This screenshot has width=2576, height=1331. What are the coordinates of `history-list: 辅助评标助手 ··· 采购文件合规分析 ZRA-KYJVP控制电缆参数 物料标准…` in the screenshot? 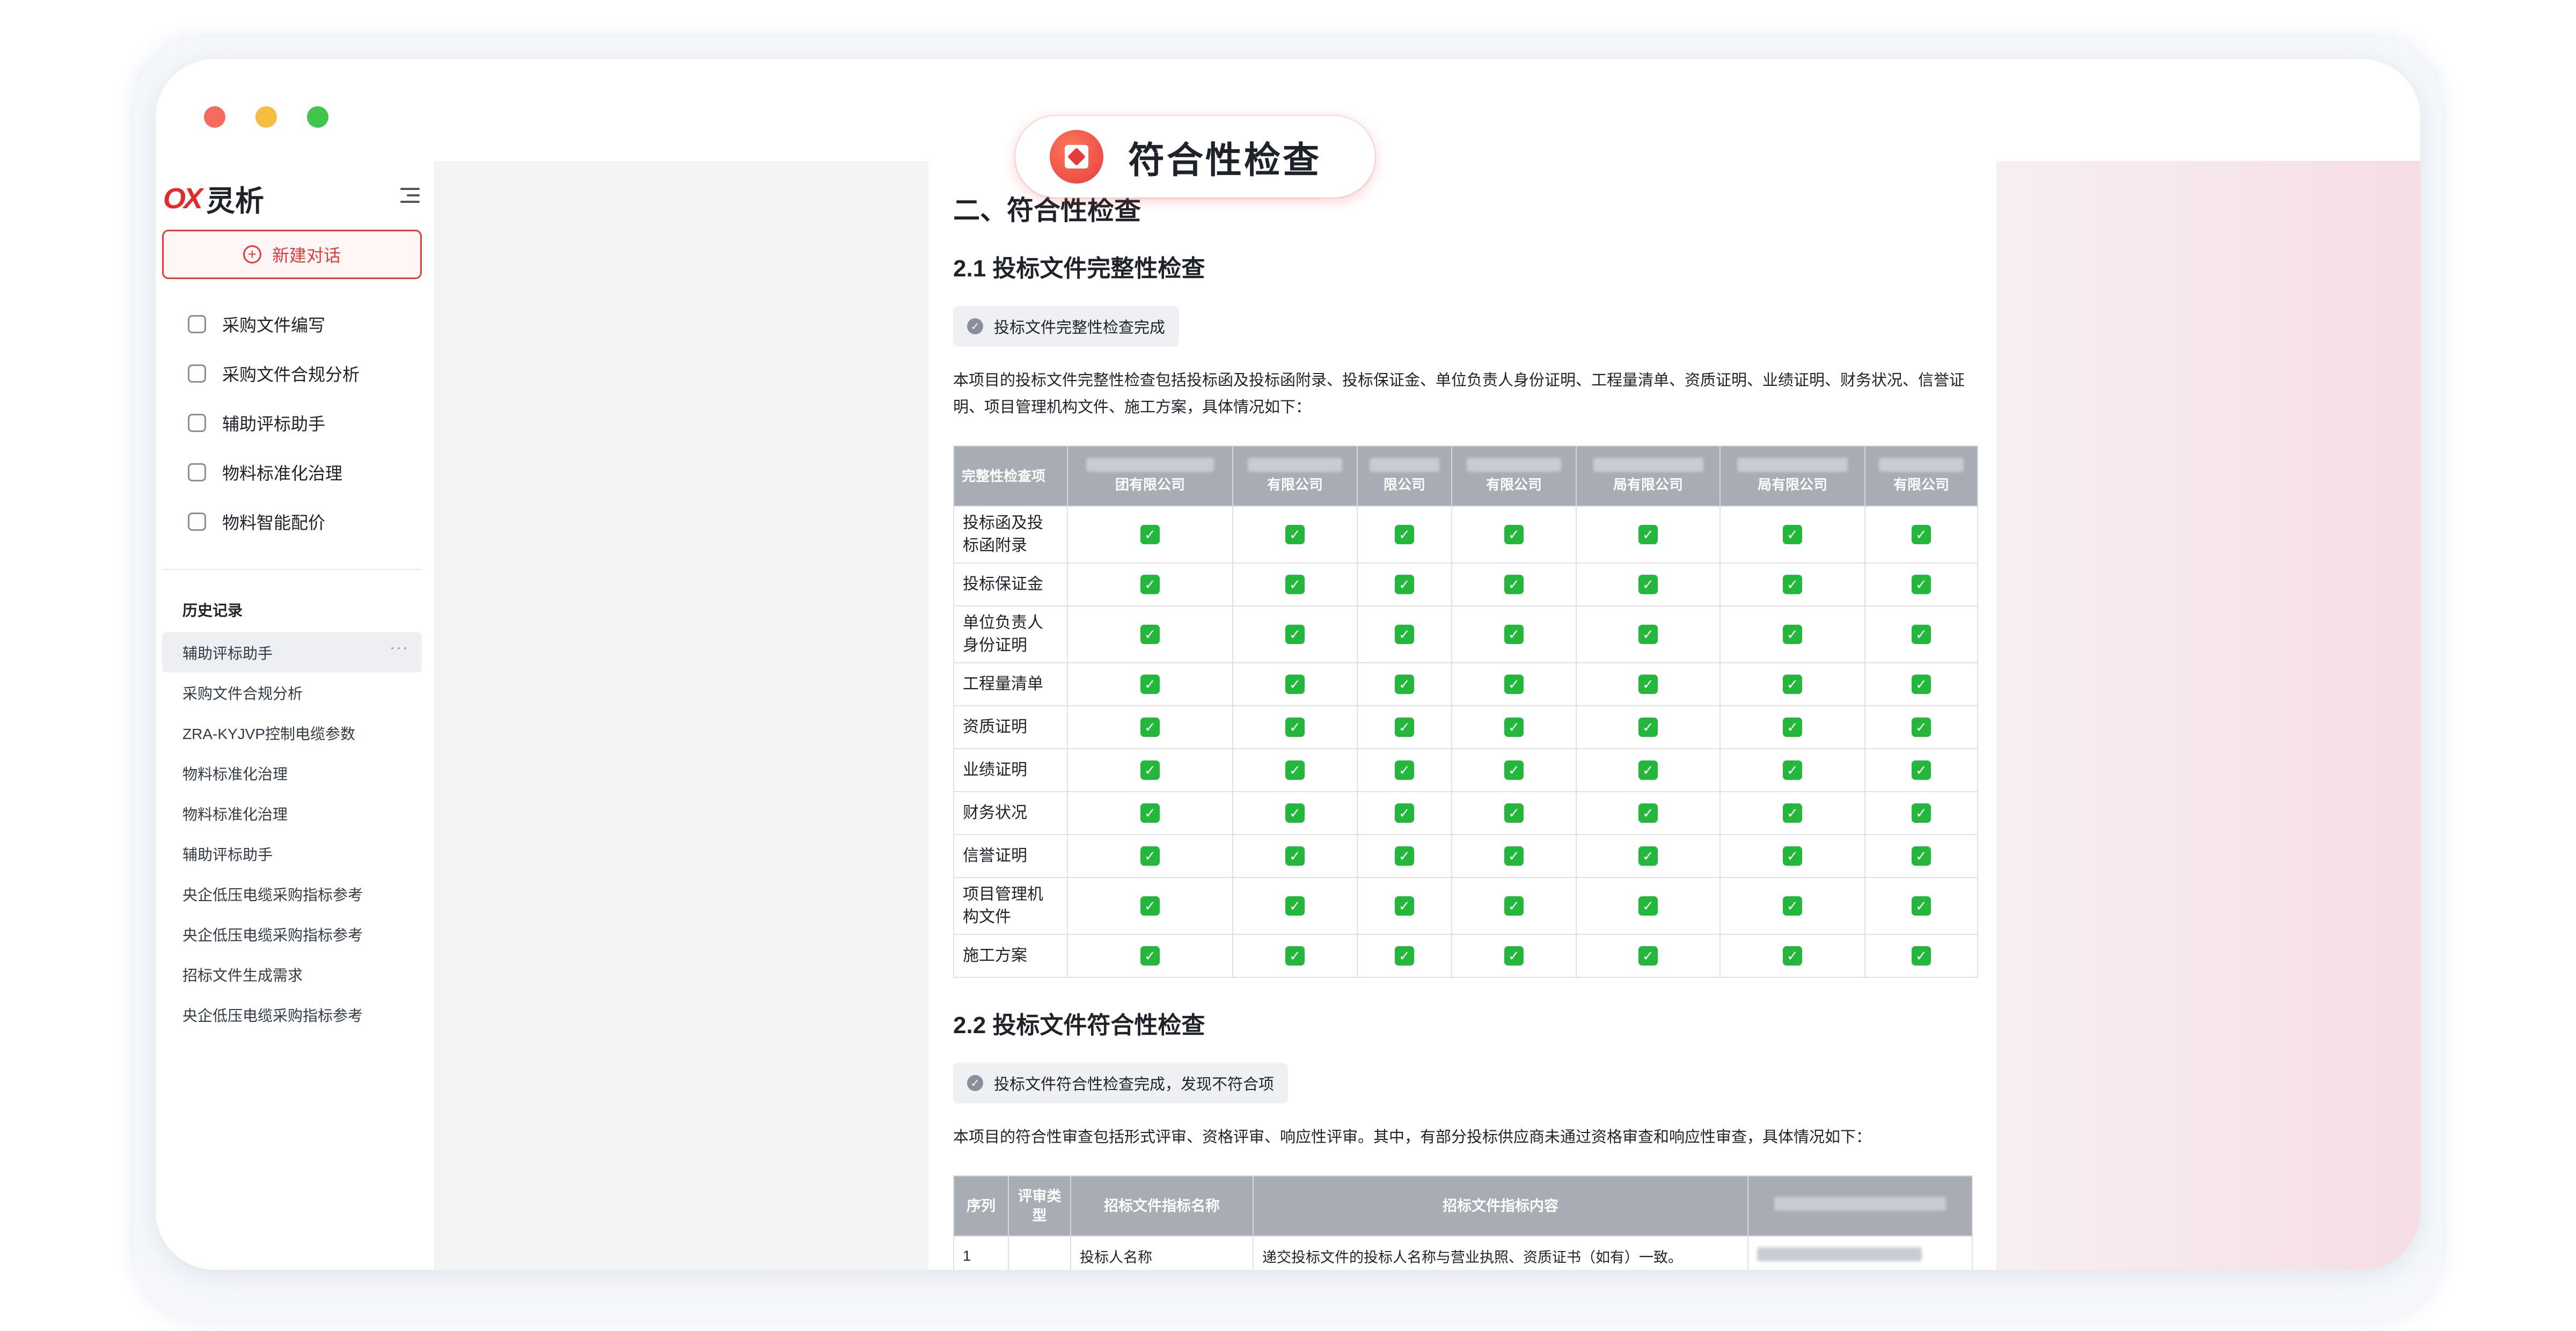 It's located at (292, 833).